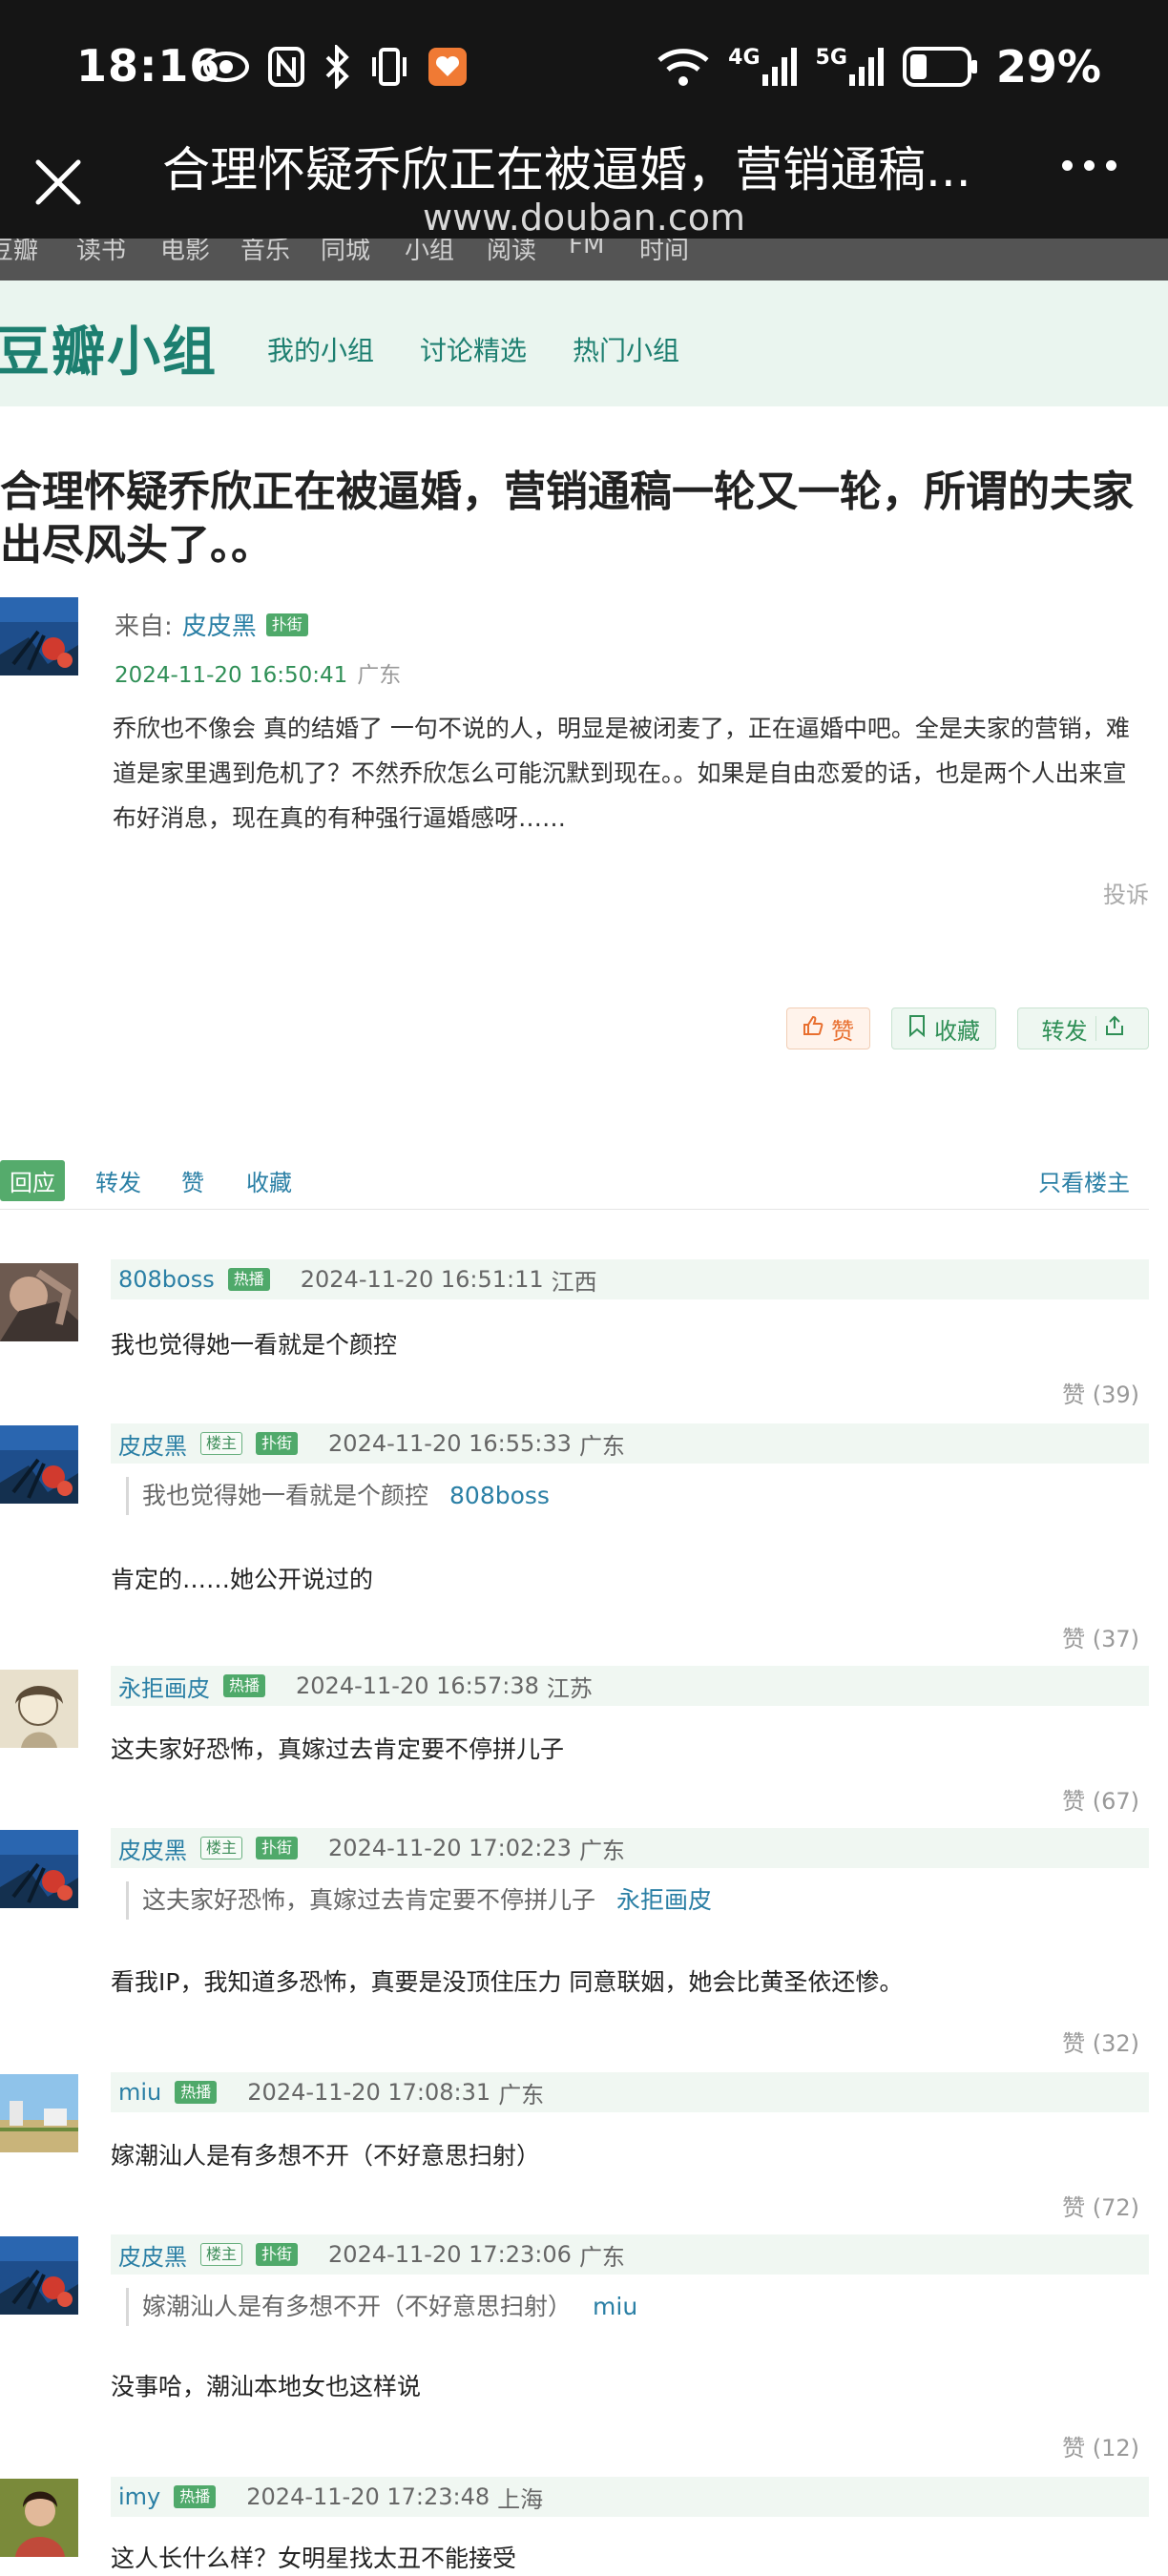 This screenshot has height=2576, width=1168. I want to click on quote-author: miu, so click(615, 2306).